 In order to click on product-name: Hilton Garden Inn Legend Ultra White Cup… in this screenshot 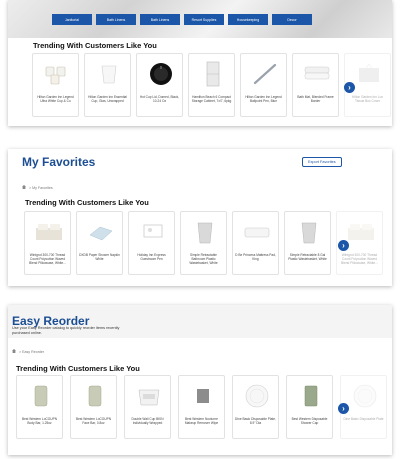, I will do `click(55, 101)`.